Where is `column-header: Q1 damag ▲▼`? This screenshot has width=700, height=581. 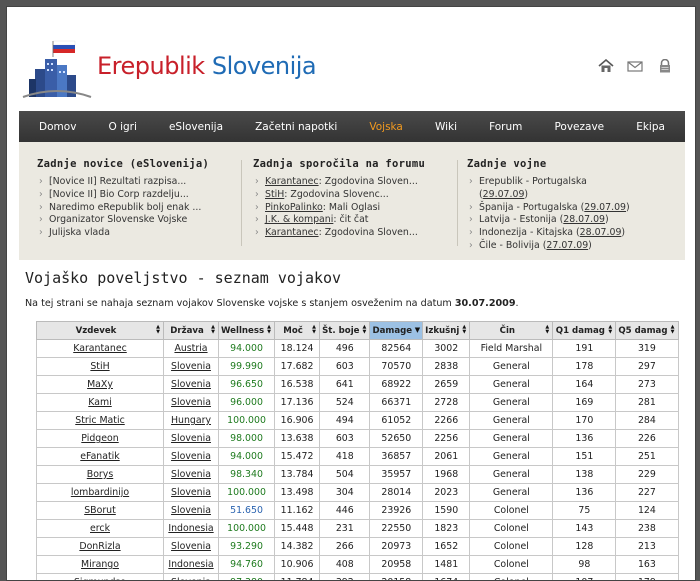 column-header: Q1 damag ▲▼ is located at coordinates (584, 330).